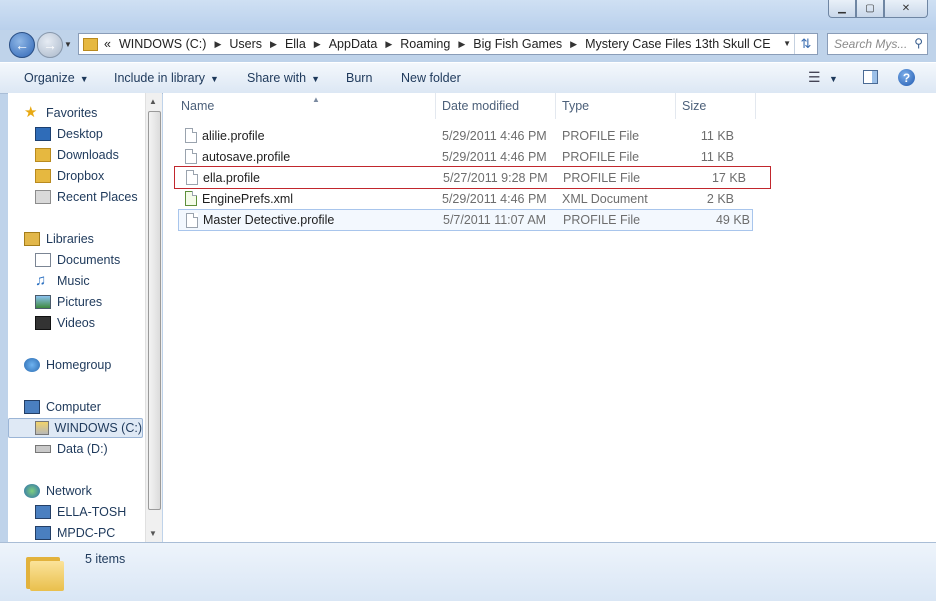 The width and height of the screenshot is (936, 601). I want to click on drive-c-icon, so click(42, 428).